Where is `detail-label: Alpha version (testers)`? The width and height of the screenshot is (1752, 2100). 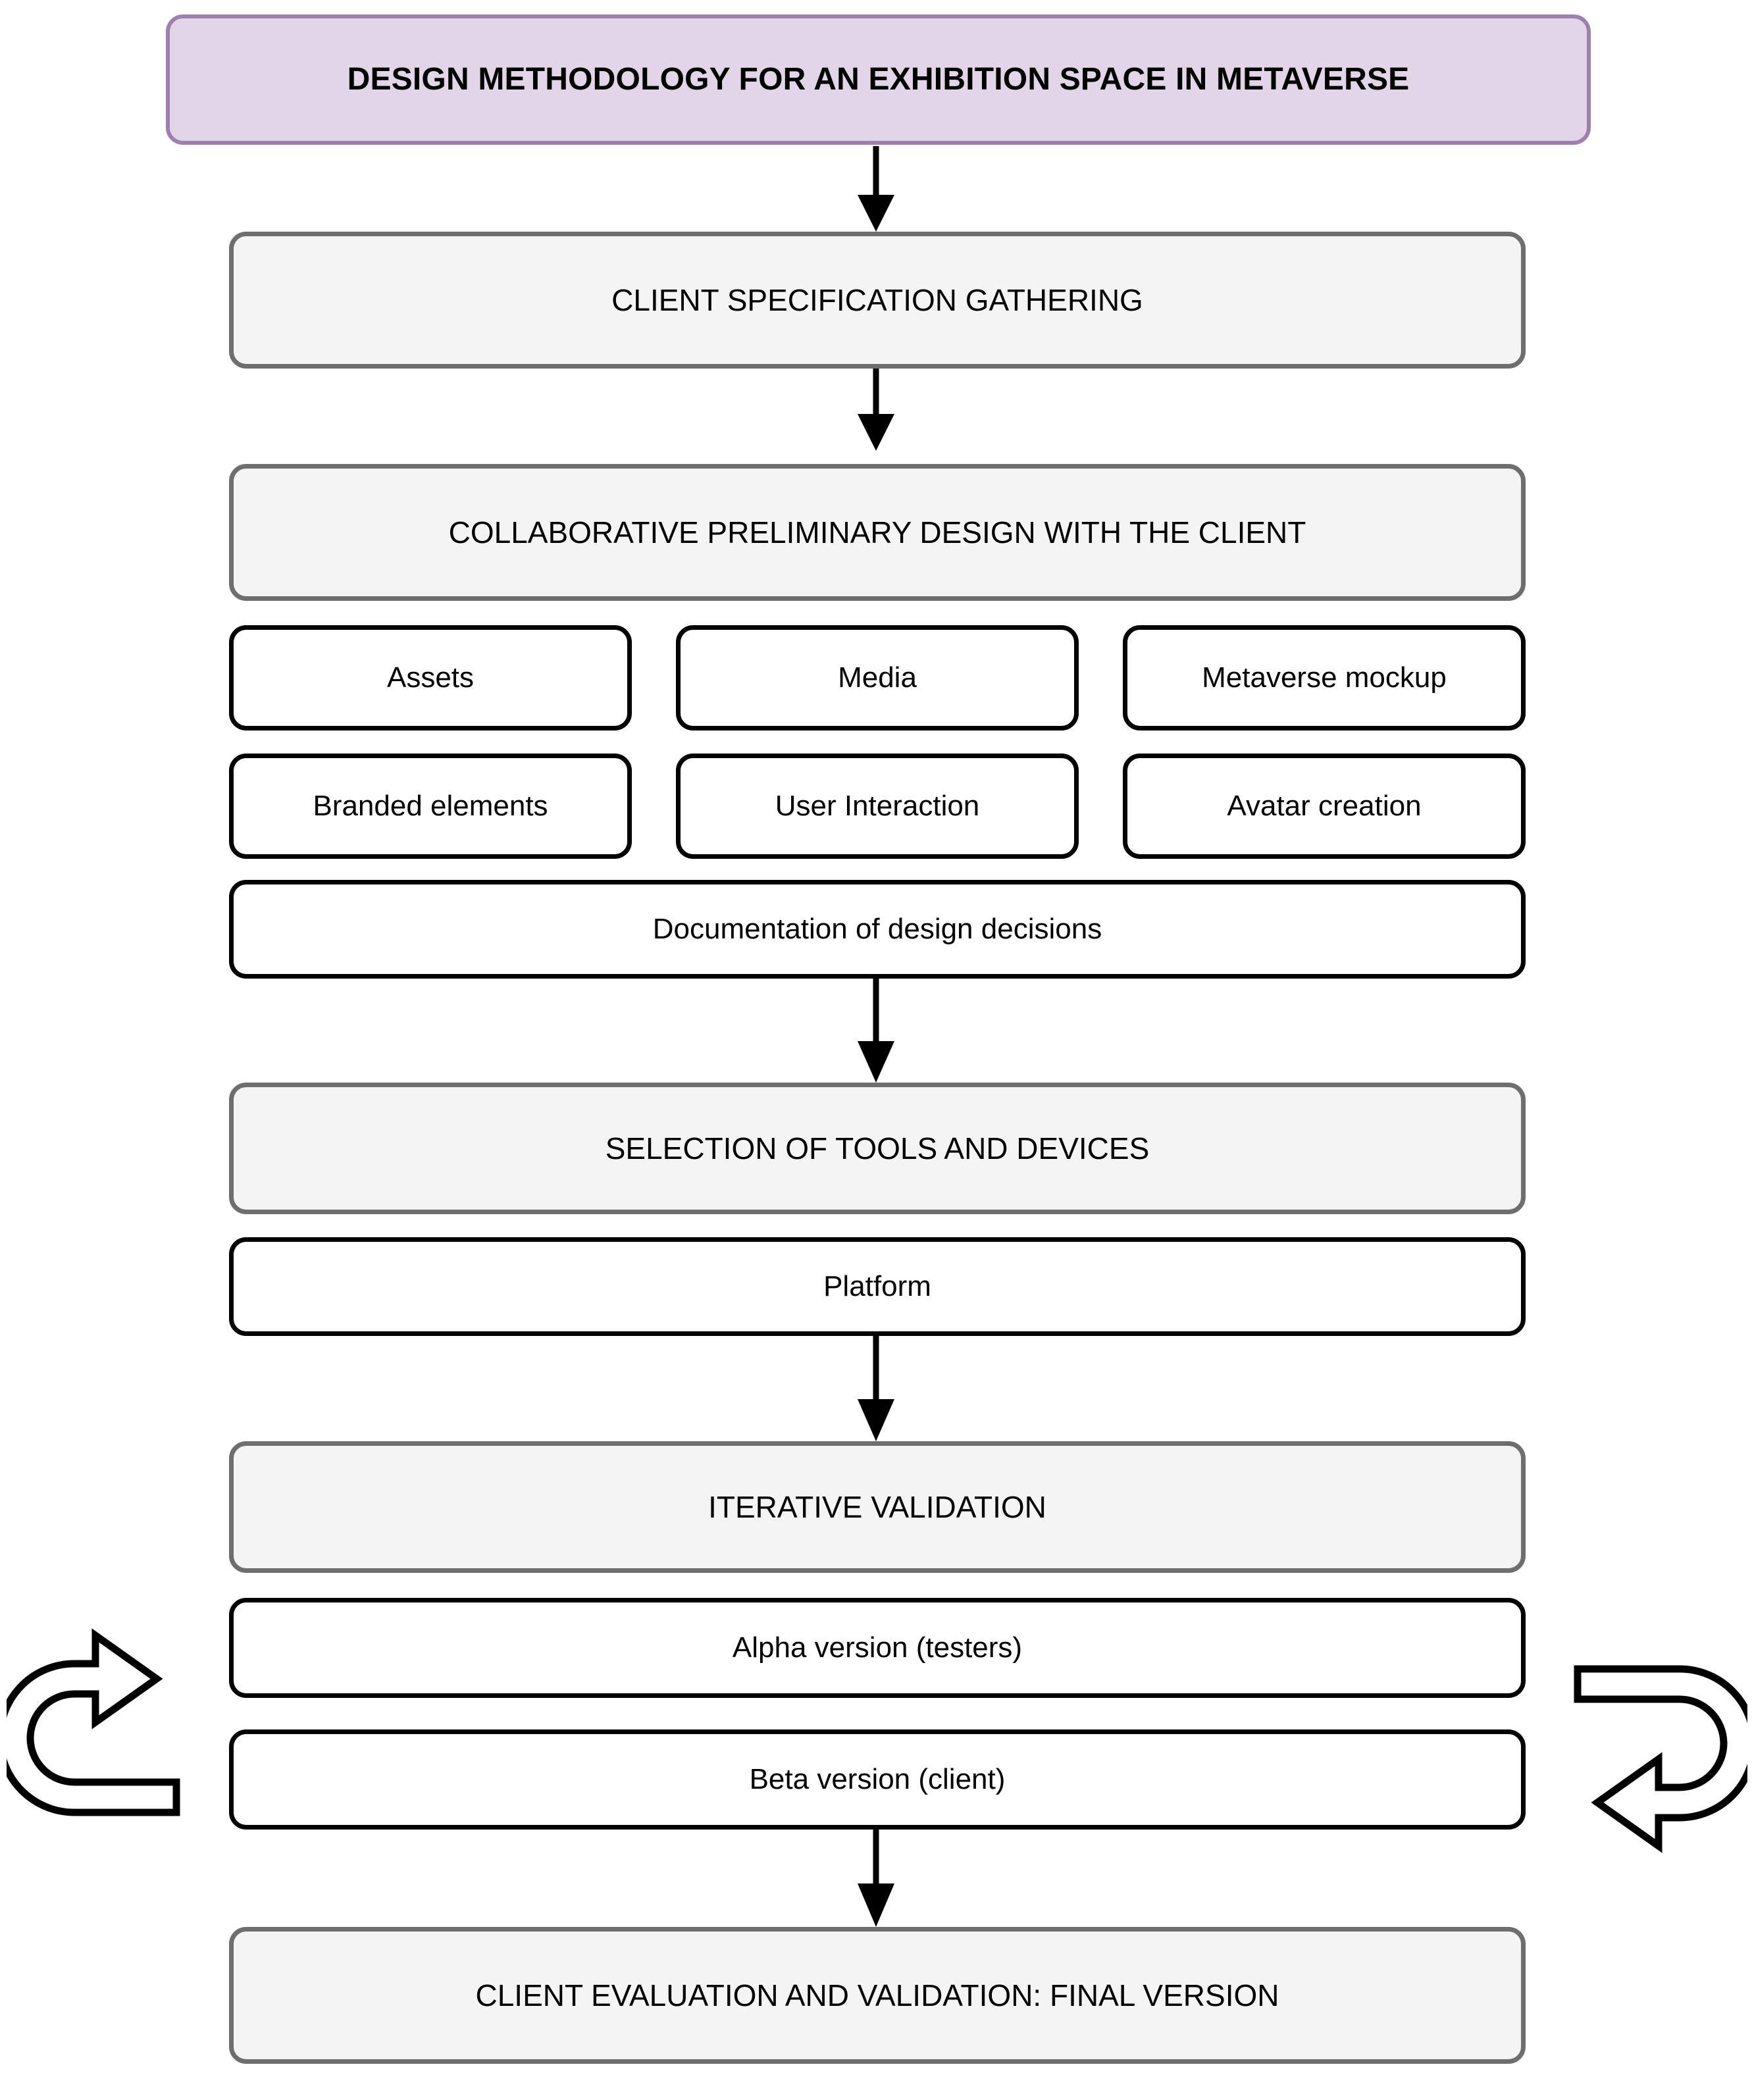
detail-label: Alpha version (testers) is located at coordinates (878, 1647).